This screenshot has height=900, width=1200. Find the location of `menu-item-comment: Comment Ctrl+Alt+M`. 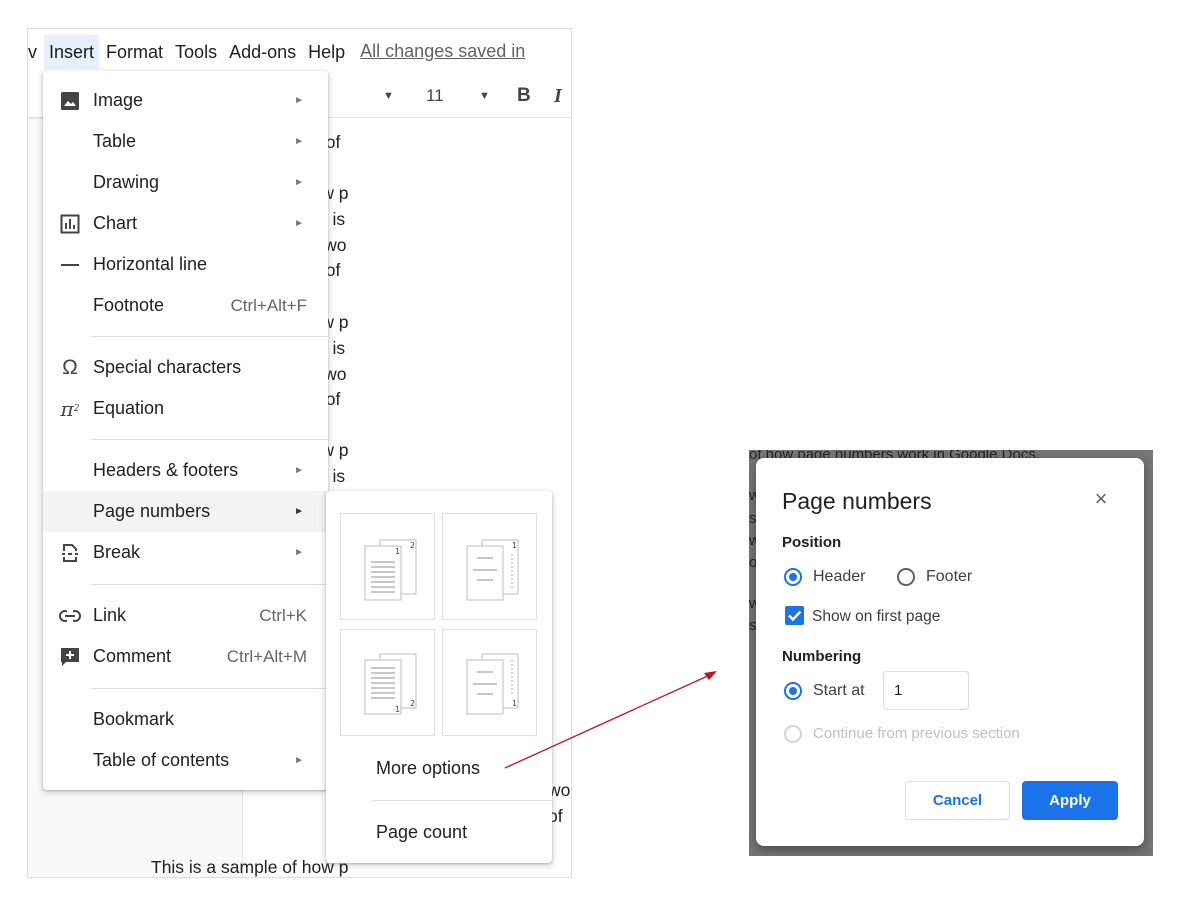

menu-item-comment: Comment Ctrl+Alt+M is located at coordinates (185, 656).